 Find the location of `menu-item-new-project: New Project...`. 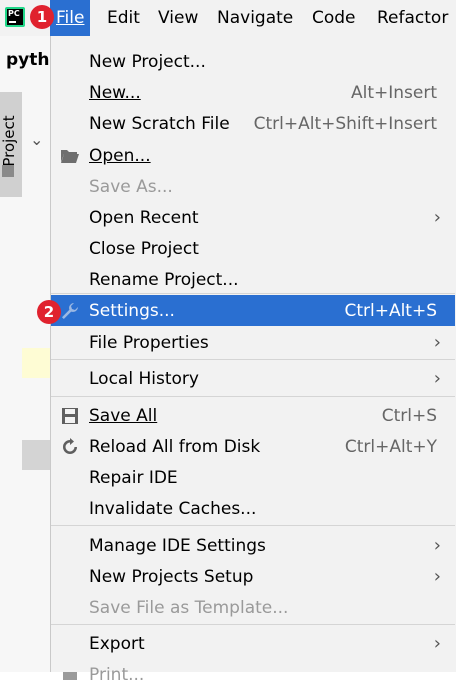

menu-item-new-project: New Project... is located at coordinates (253, 61).